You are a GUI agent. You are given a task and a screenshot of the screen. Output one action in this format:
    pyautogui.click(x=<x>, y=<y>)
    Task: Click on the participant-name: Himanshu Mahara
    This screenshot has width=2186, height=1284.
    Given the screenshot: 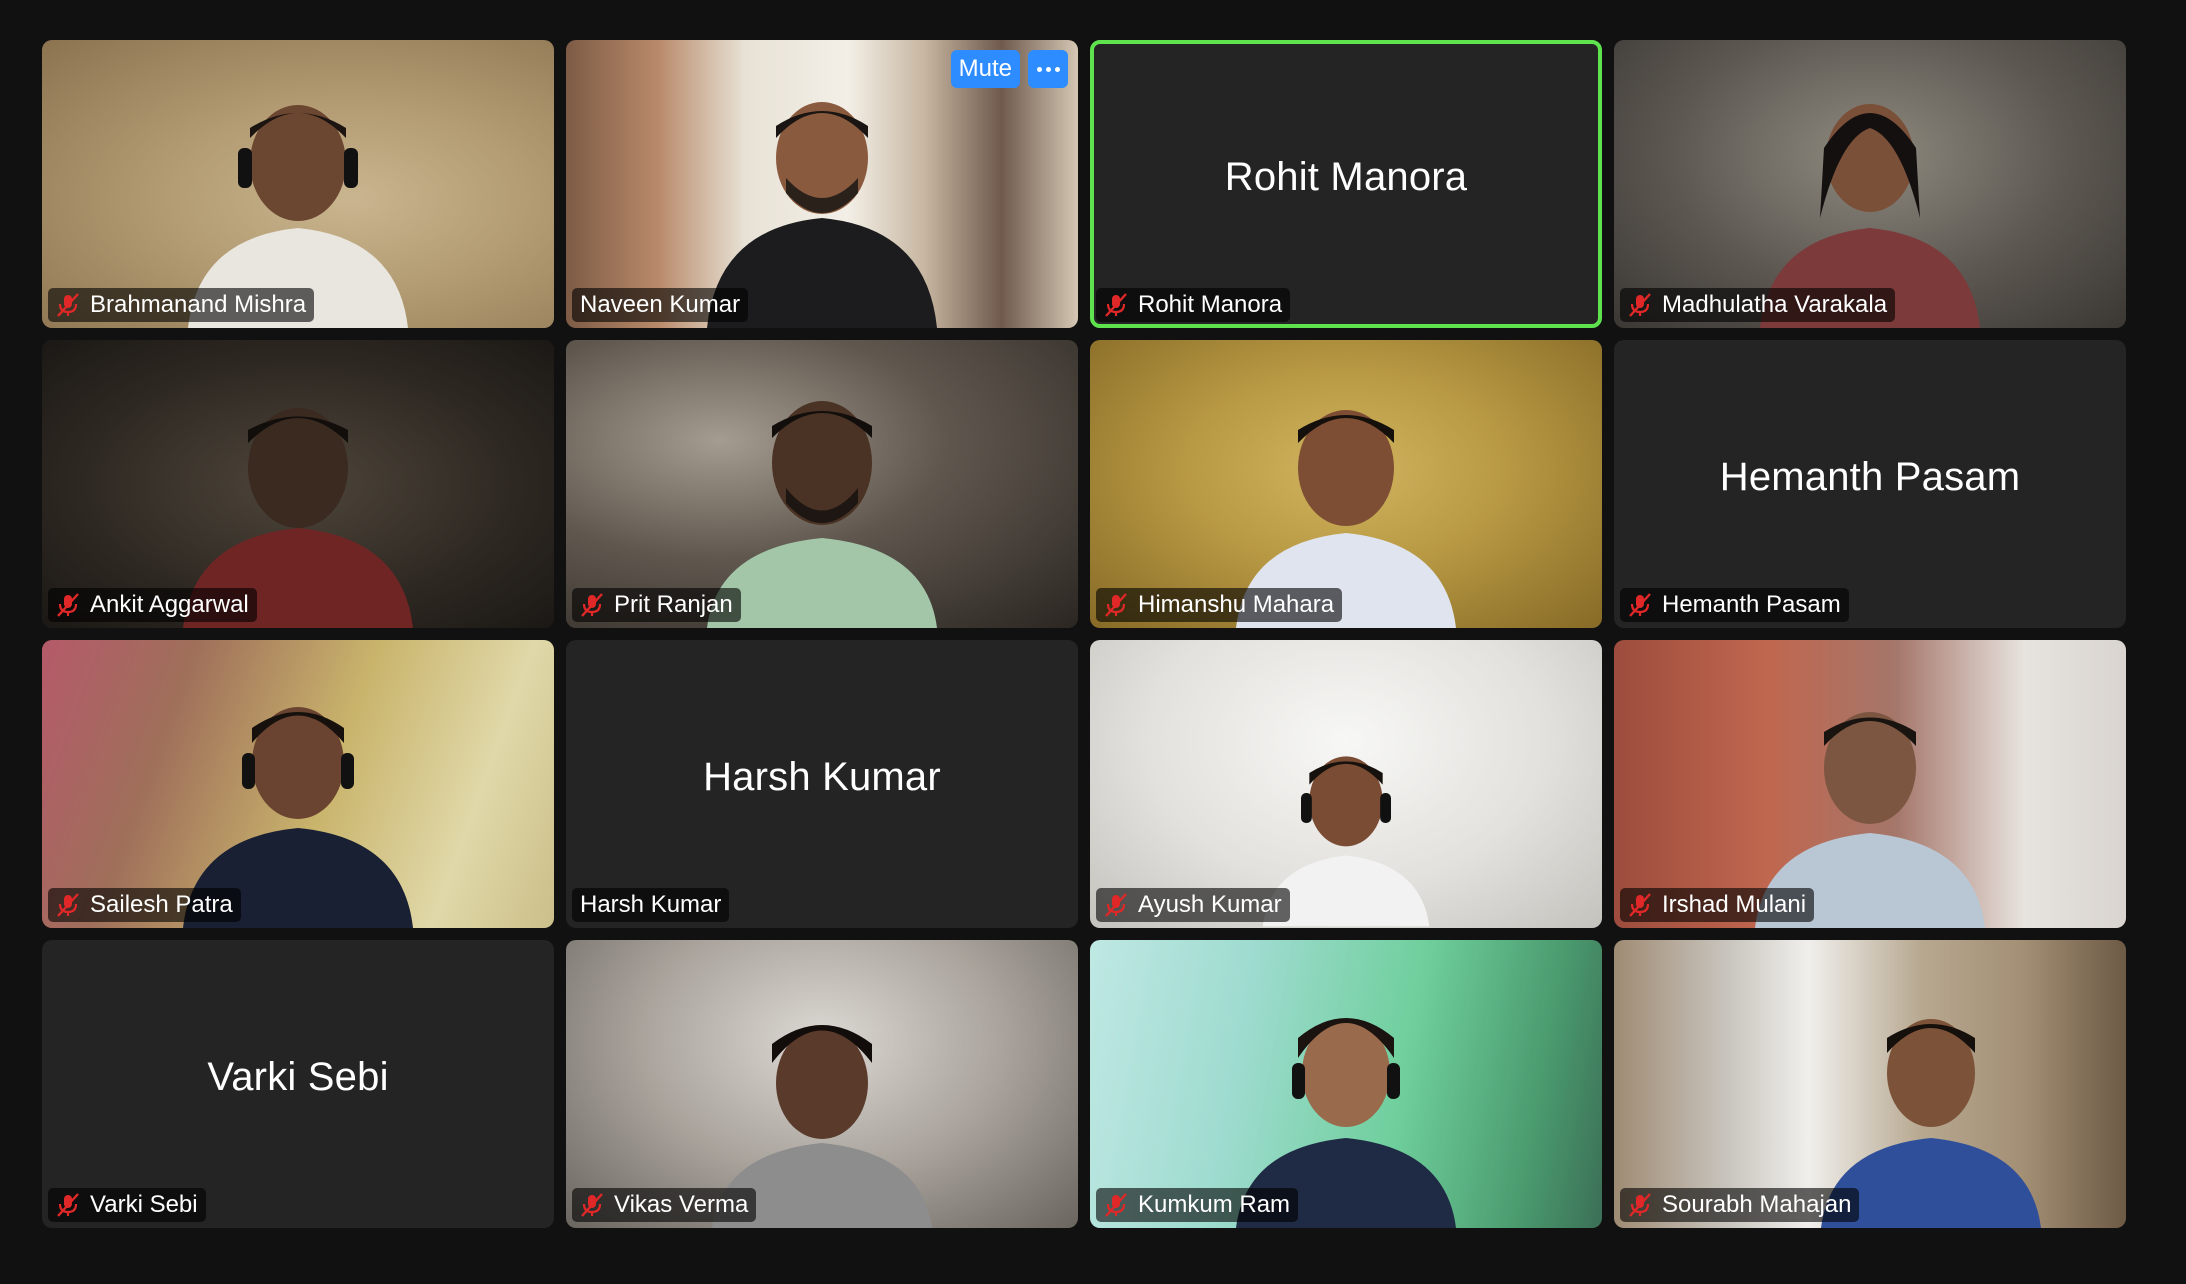 What is the action you would take?
    pyautogui.click(x=1236, y=604)
    